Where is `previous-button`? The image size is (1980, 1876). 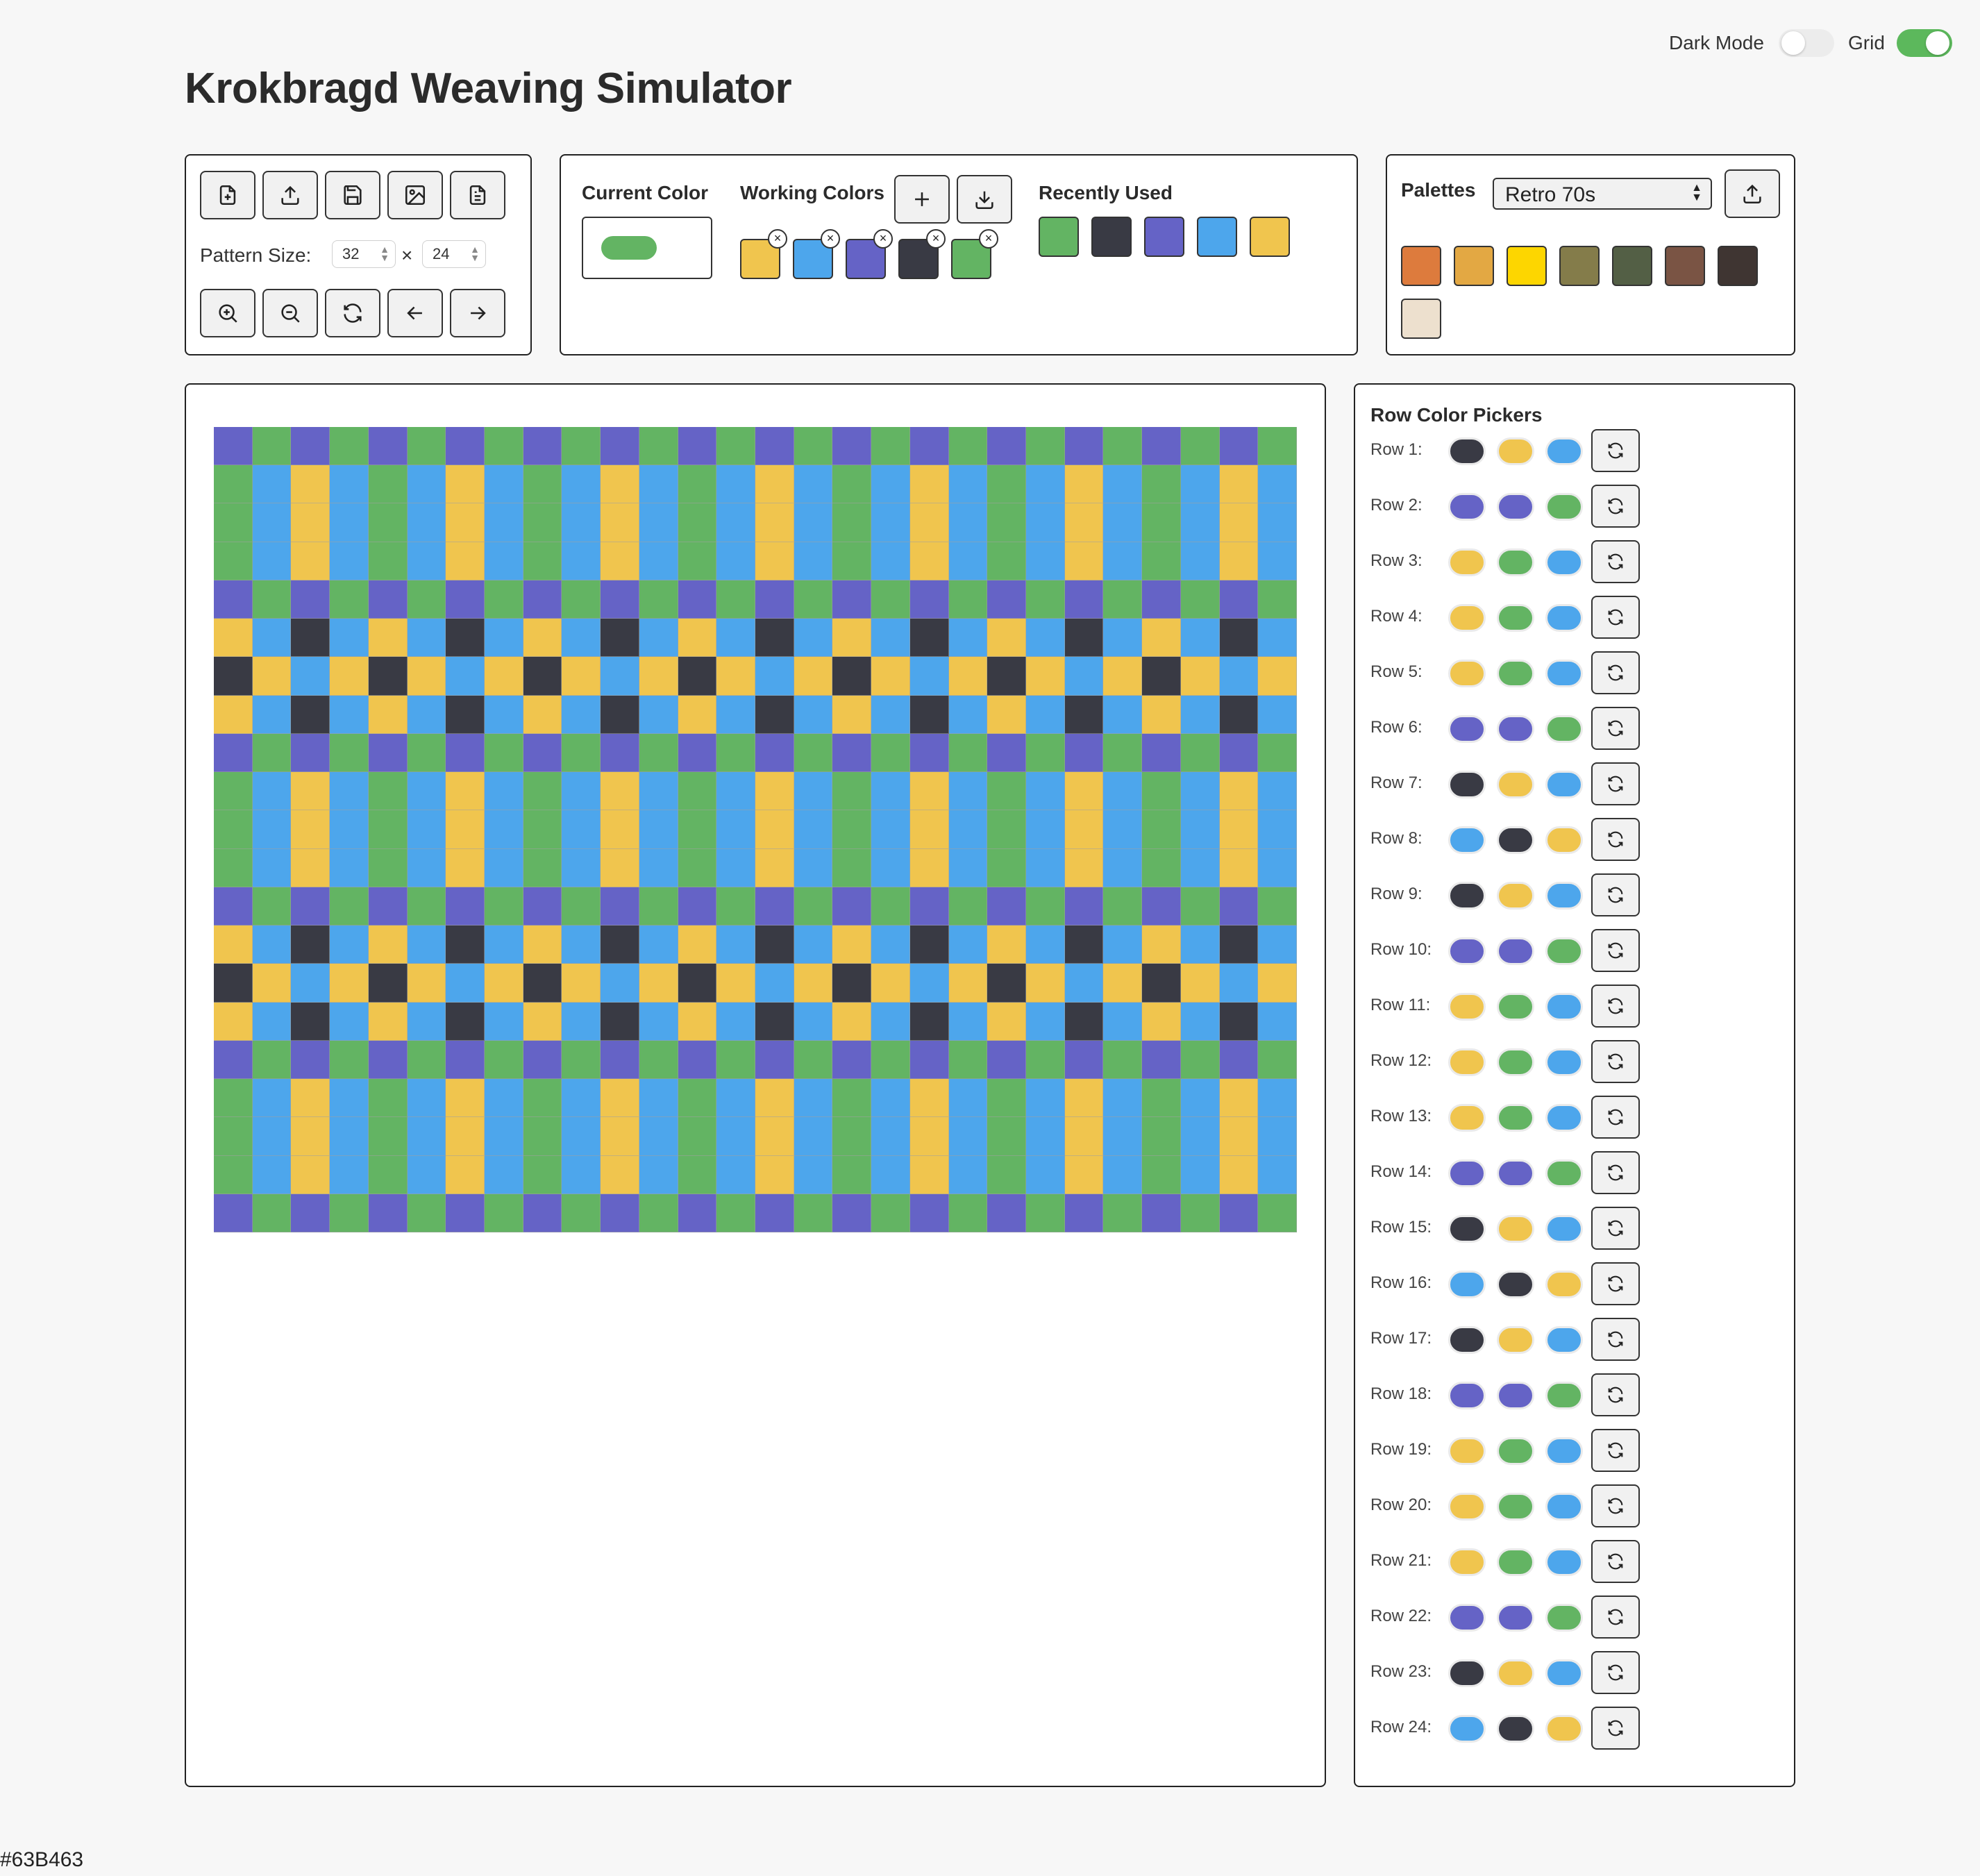
previous-button is located at coordinates (415, 313).